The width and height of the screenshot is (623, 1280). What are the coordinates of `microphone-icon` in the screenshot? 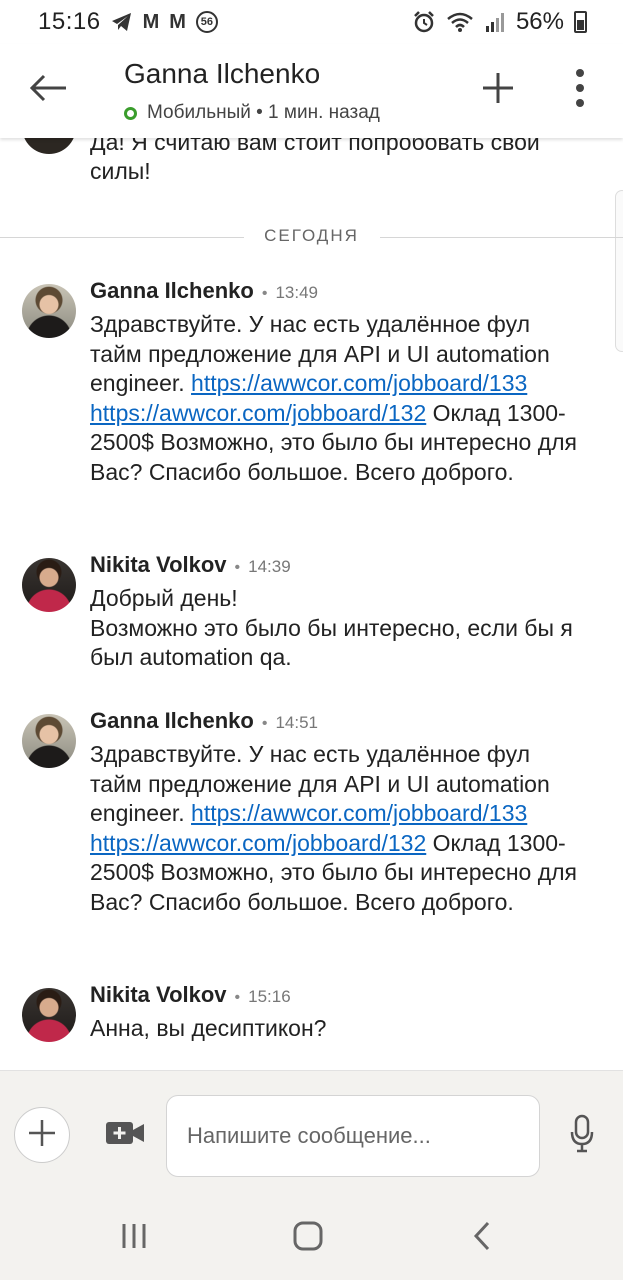 It's located at (582, 1136).